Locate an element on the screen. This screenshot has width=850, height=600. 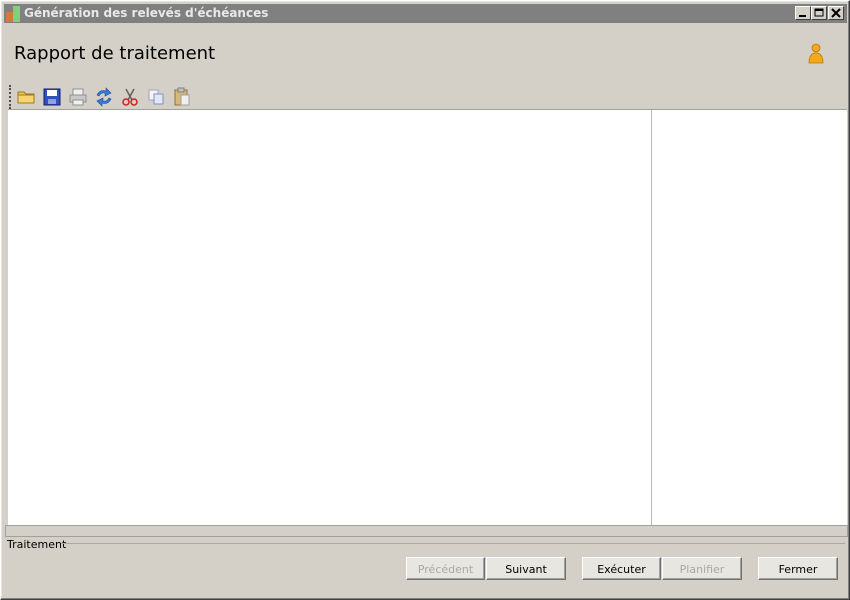
toolbar-grip is located at coordinates (10, 97).